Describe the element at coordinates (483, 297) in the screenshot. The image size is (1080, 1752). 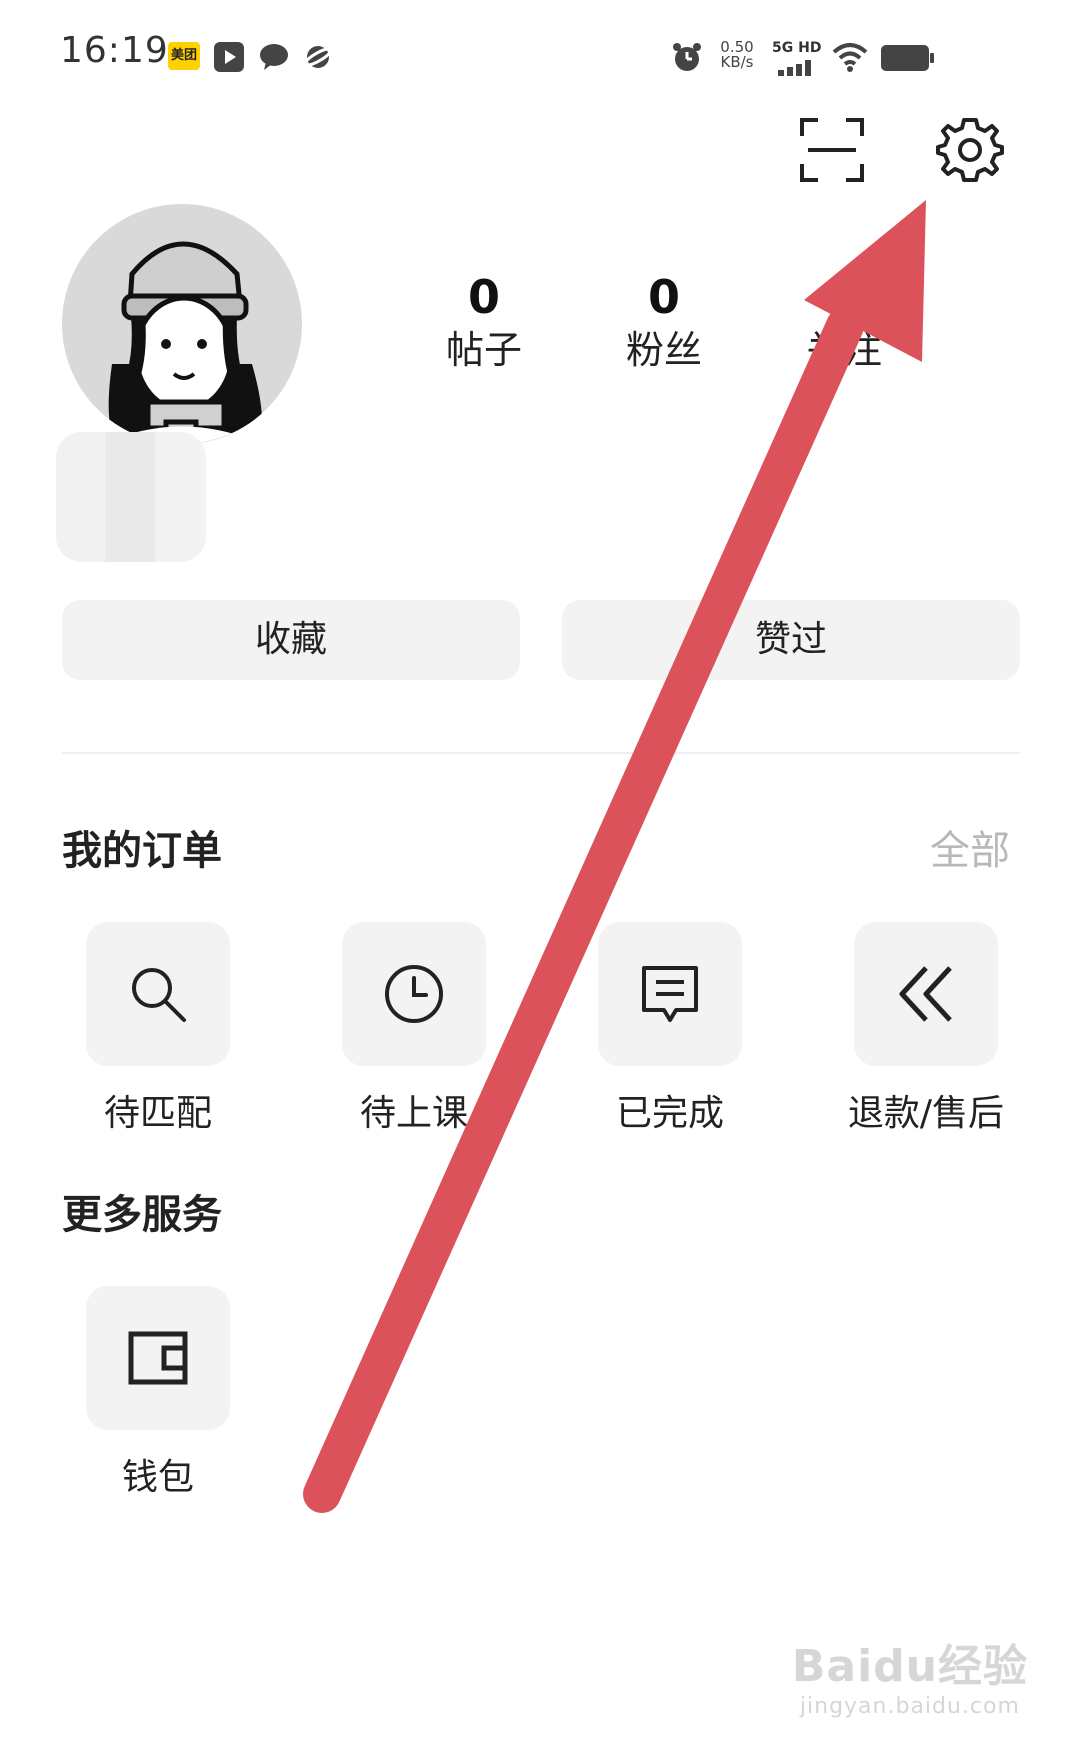
I see `stat-posts-value: 0` at that location.